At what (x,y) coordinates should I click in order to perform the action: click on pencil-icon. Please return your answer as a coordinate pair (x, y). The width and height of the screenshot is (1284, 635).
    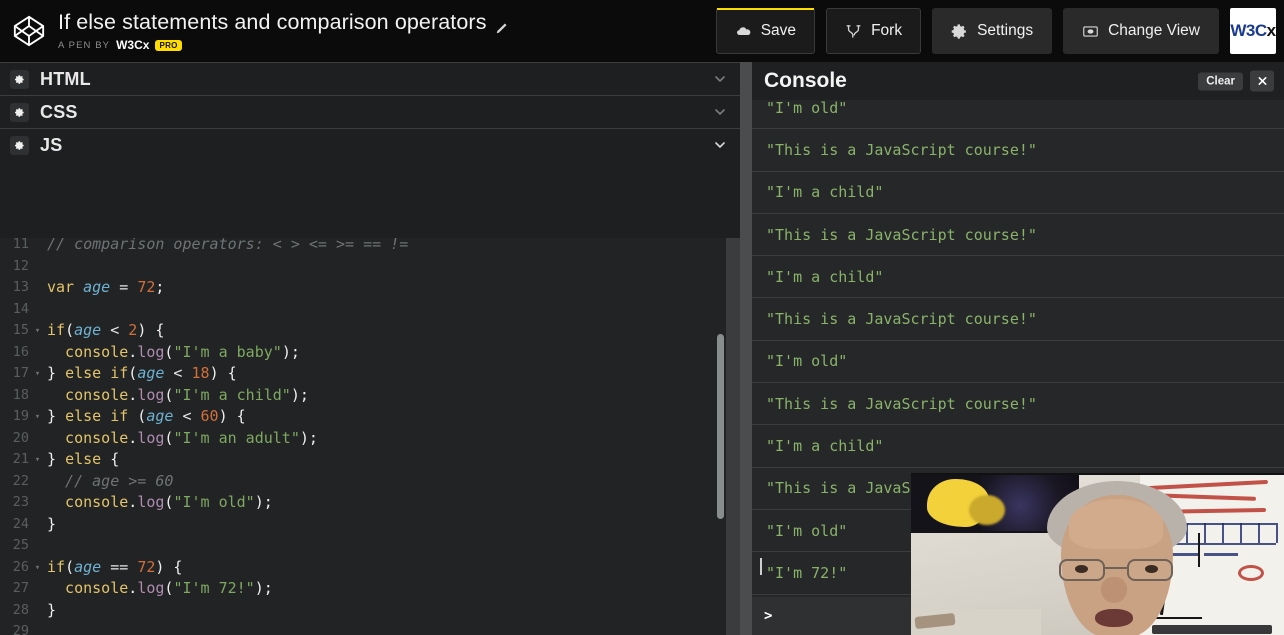
    Looking at the image, I should click on (502, 24).